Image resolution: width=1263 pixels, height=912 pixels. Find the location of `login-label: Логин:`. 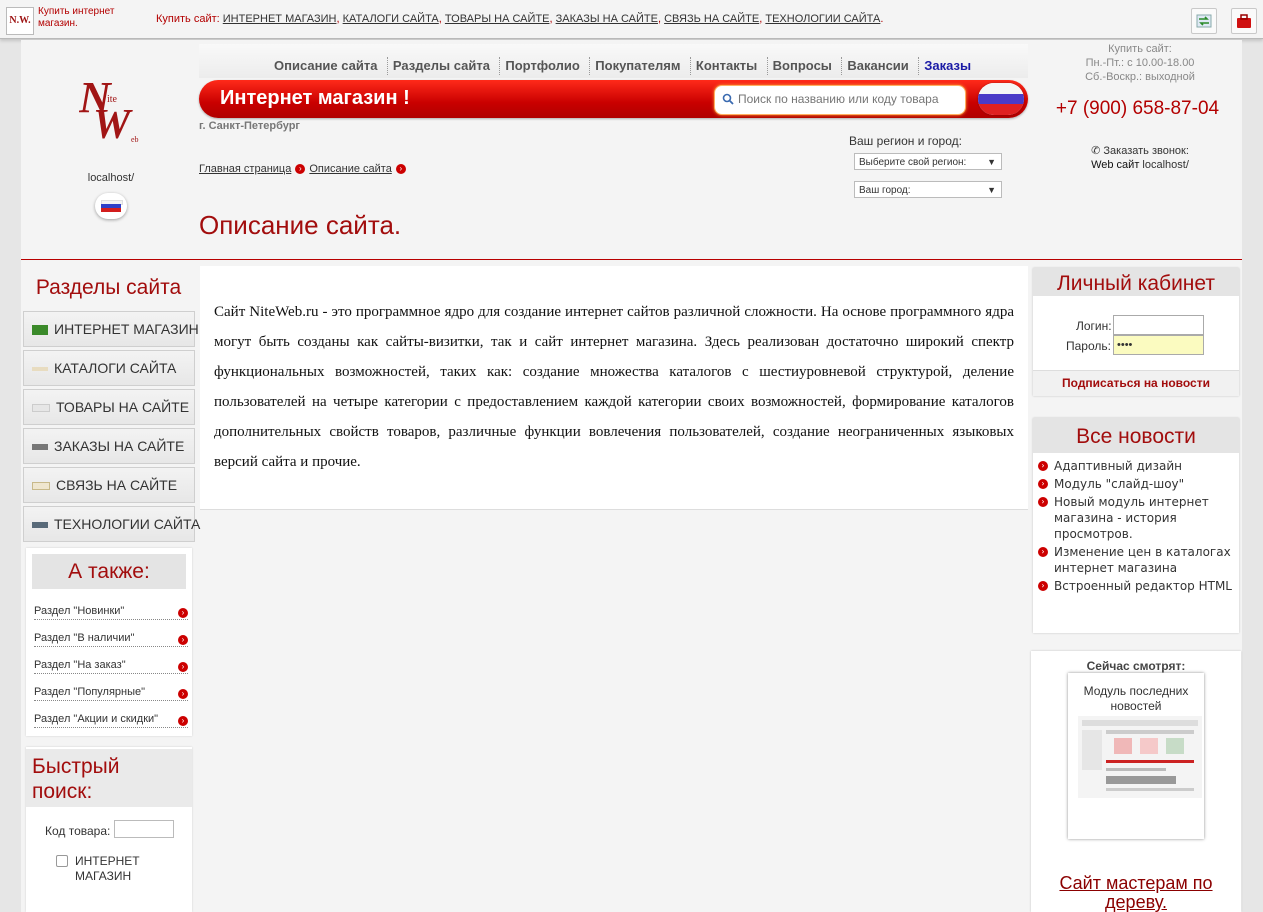

login-label: Логин: is located at coordinates (1094, 326).